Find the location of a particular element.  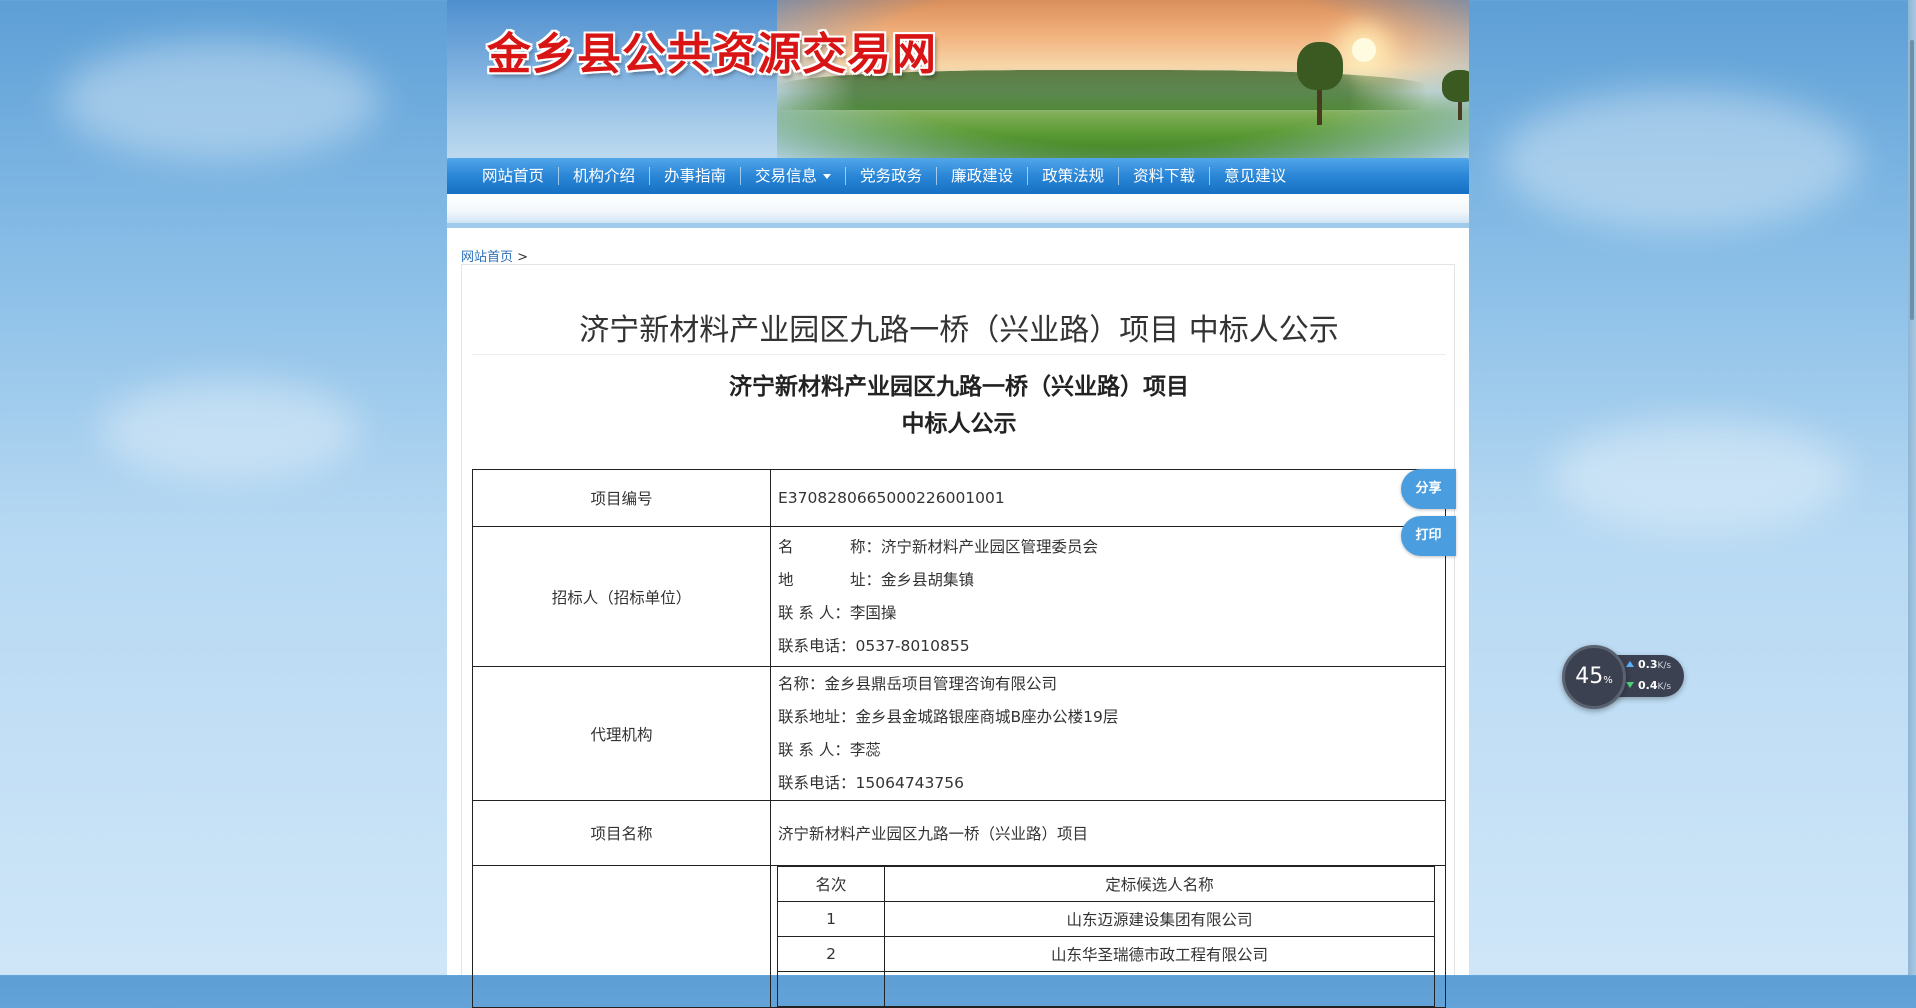

nav-downloads: 资料下载 is located at coordinates (1164, 176).